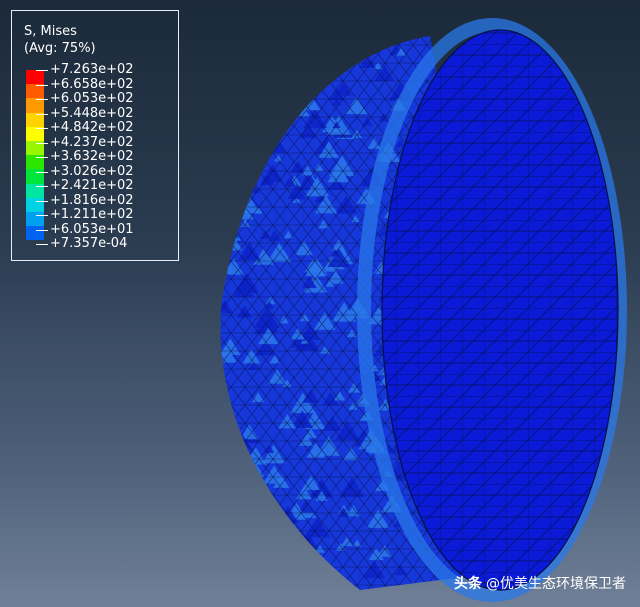  Describe the element at coordinates (85, 244) in the screenshot. I see `legend-tick-label: +7.357e-04` at that location.